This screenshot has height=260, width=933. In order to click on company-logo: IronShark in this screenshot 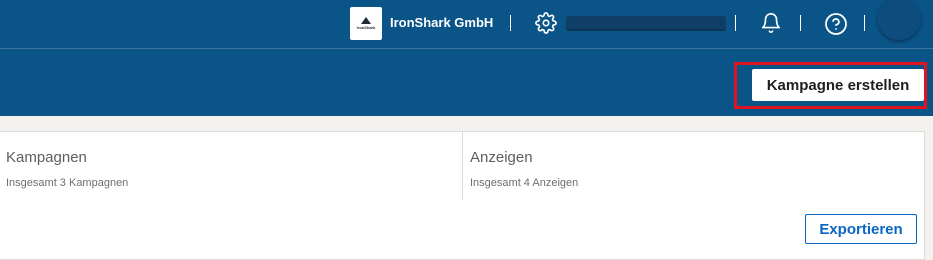, I will do `click(366, 23)`.